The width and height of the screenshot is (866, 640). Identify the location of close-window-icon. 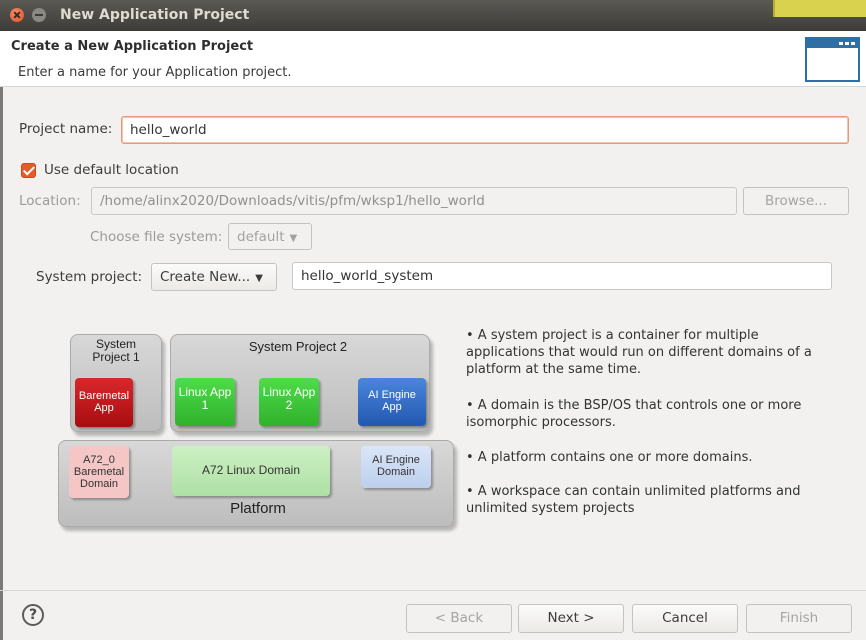
(17, 15).